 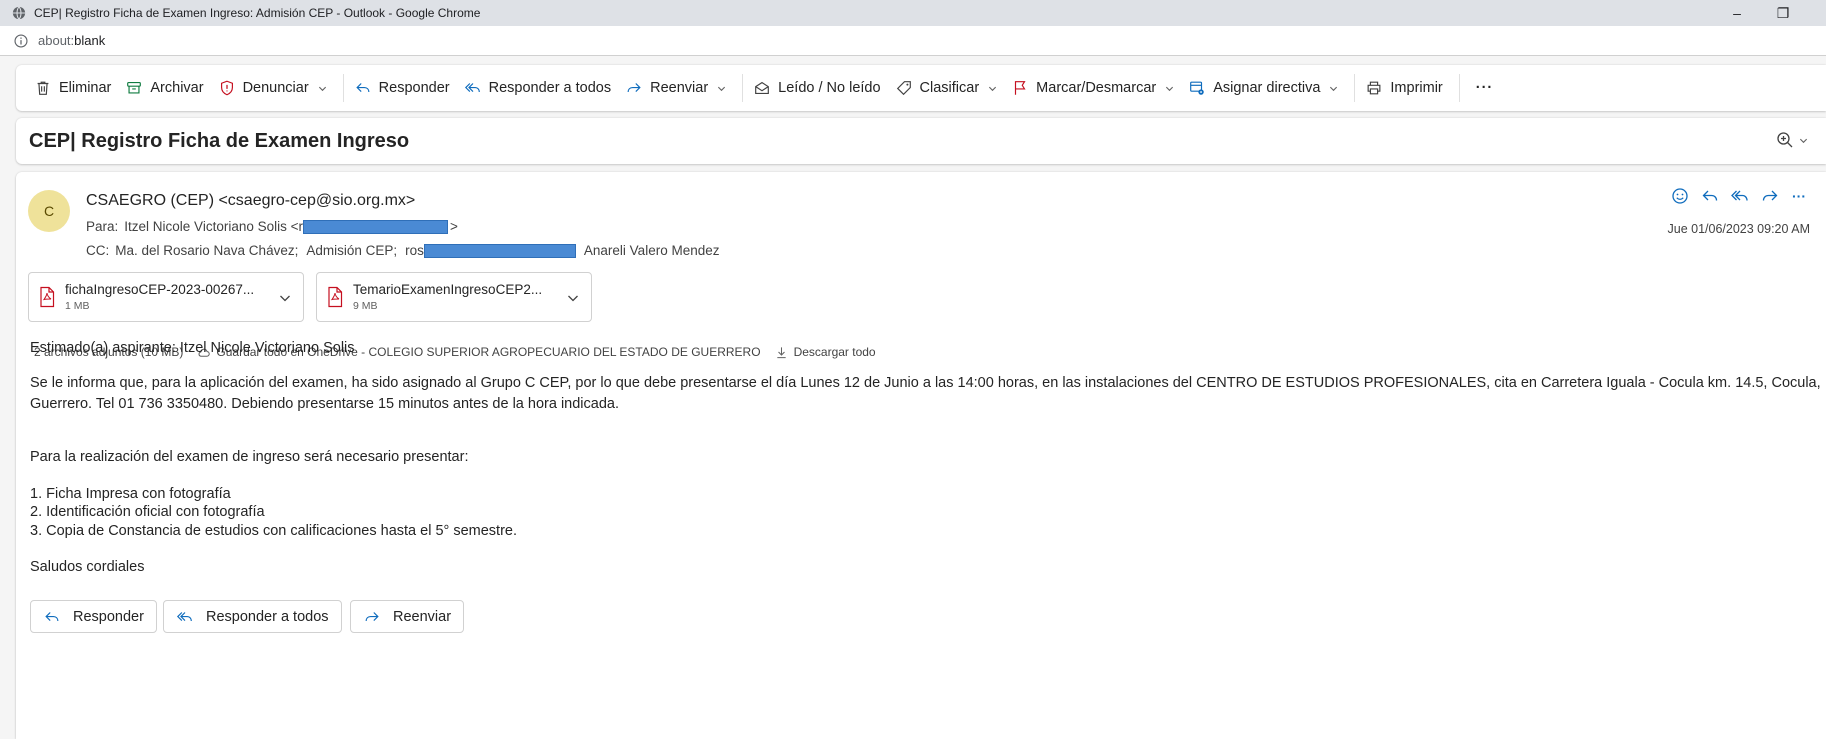 I want to click on more-icon: ···, so click(x=1484, y=88).